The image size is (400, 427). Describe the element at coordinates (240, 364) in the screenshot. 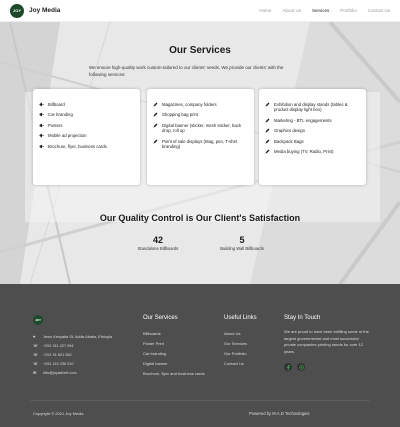

I see `footer-link: Contact Us` at that location.